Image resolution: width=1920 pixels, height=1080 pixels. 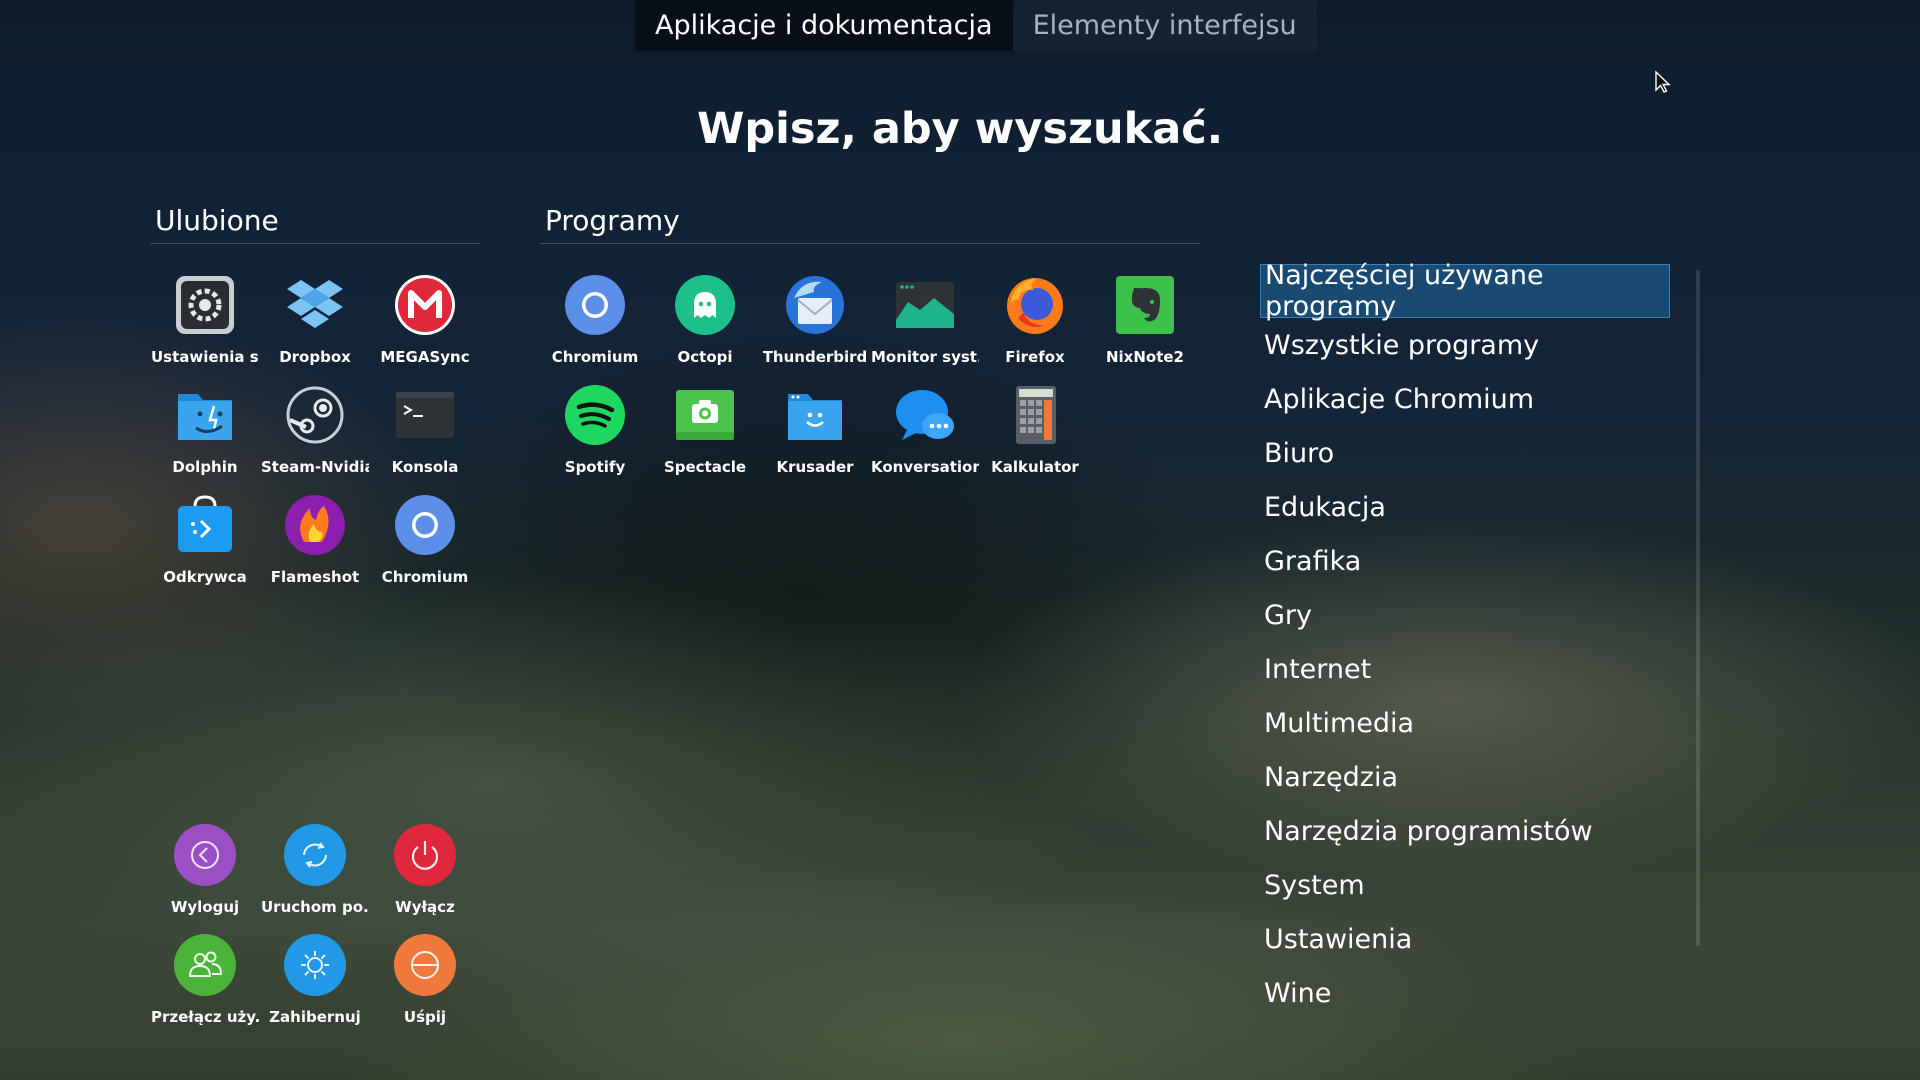 I want to click on discover-icon, so click(x=205, y=525).